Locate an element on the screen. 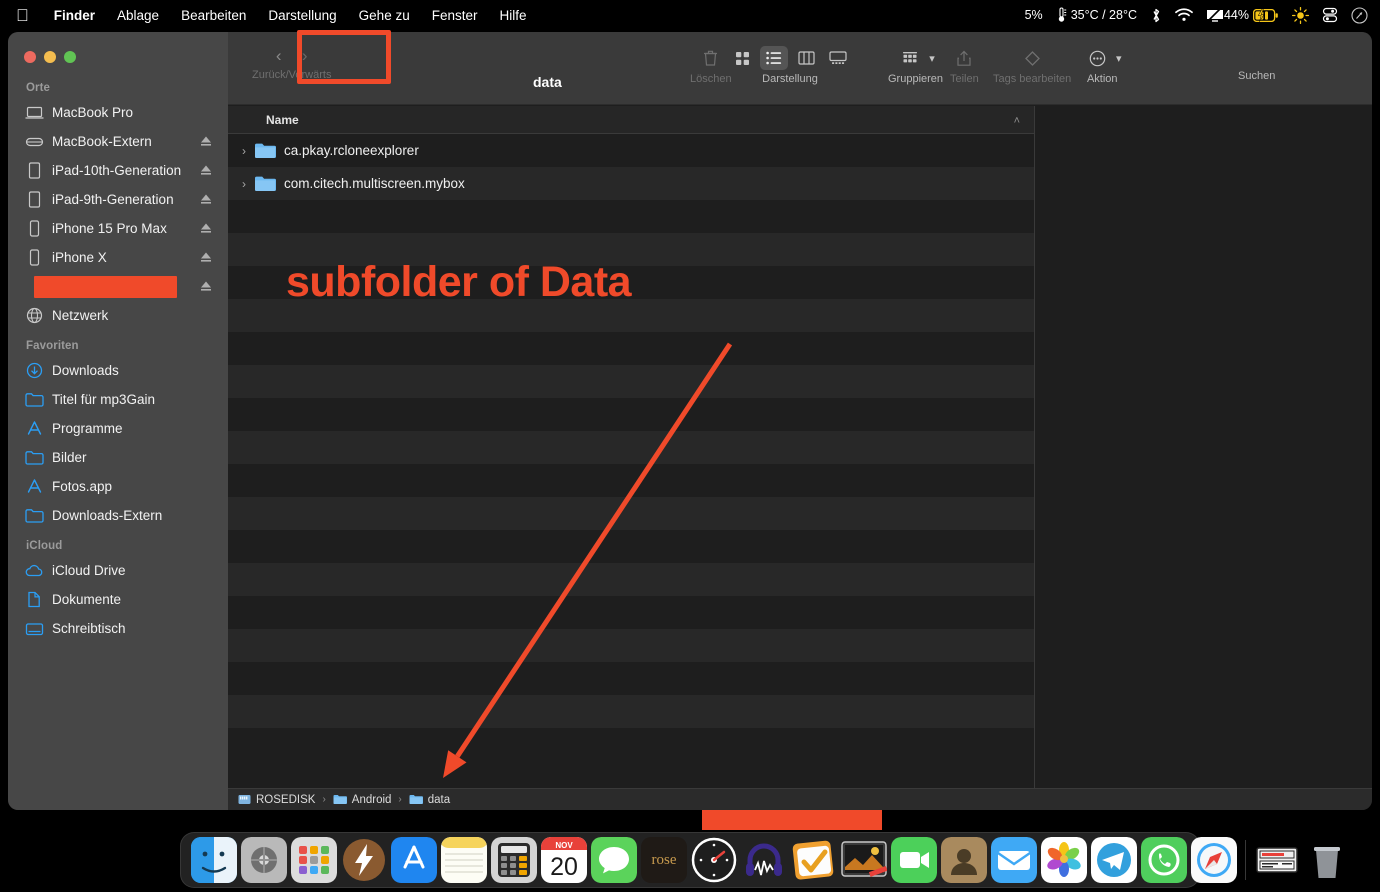  battery-percent: 44% is located at coordinates (1236, 15).